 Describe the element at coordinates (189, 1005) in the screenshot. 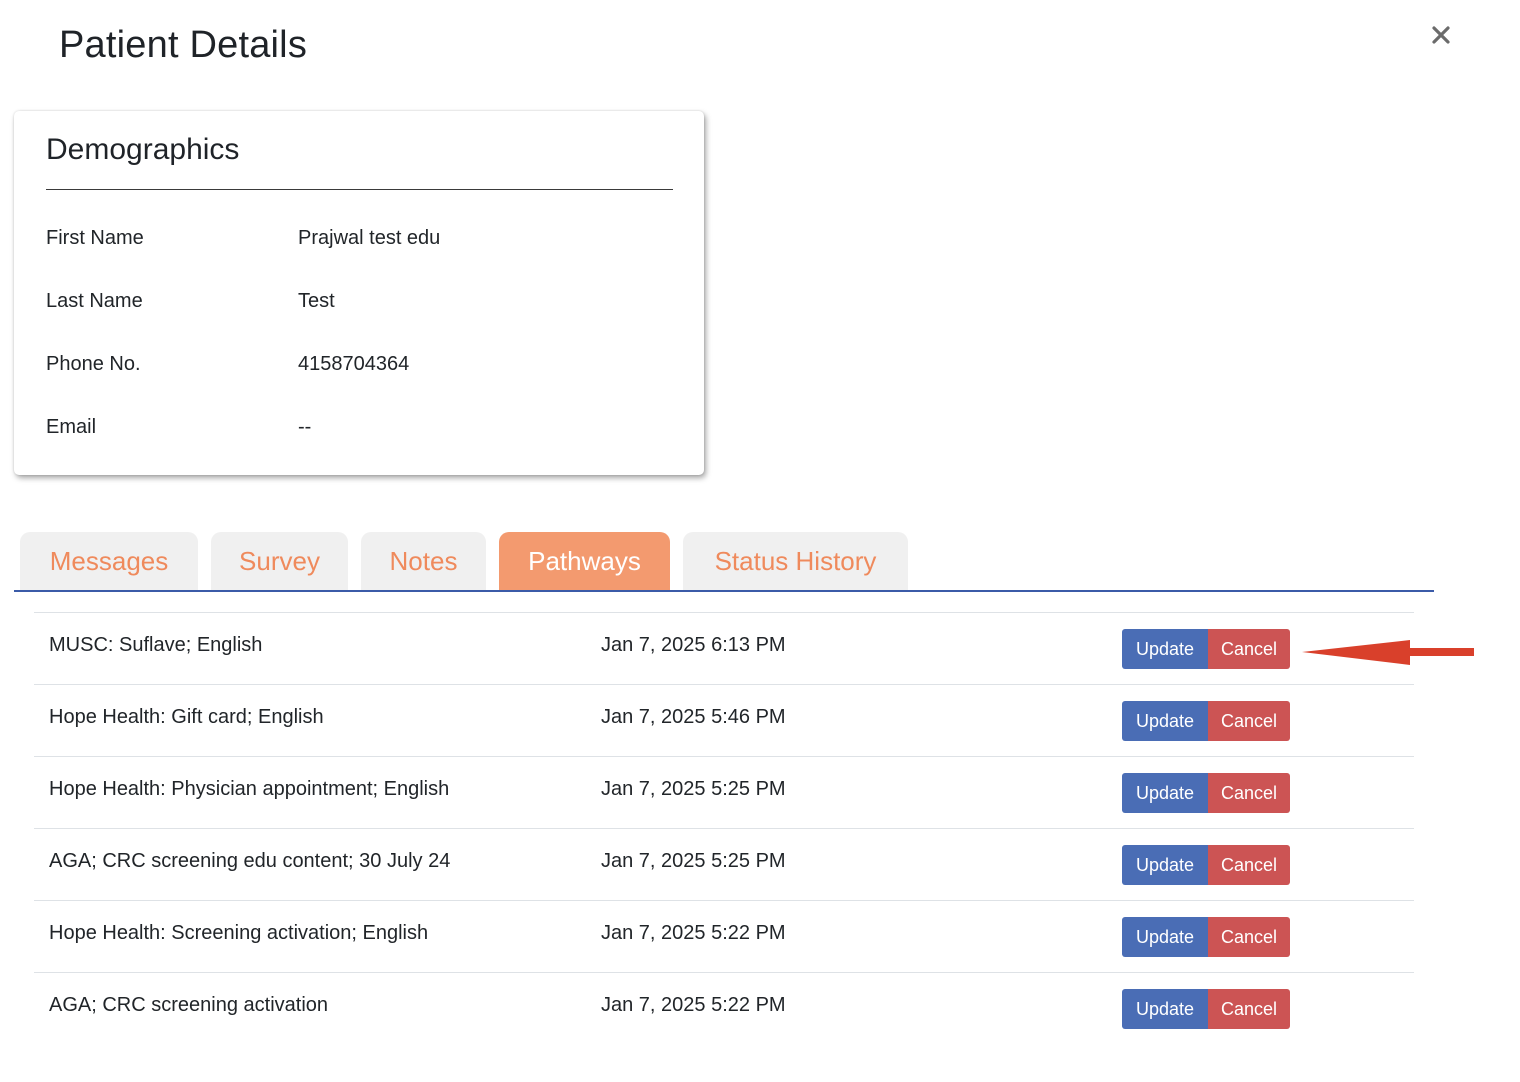

I see `pathway-name: AGA; CRC screening activation` at that location.